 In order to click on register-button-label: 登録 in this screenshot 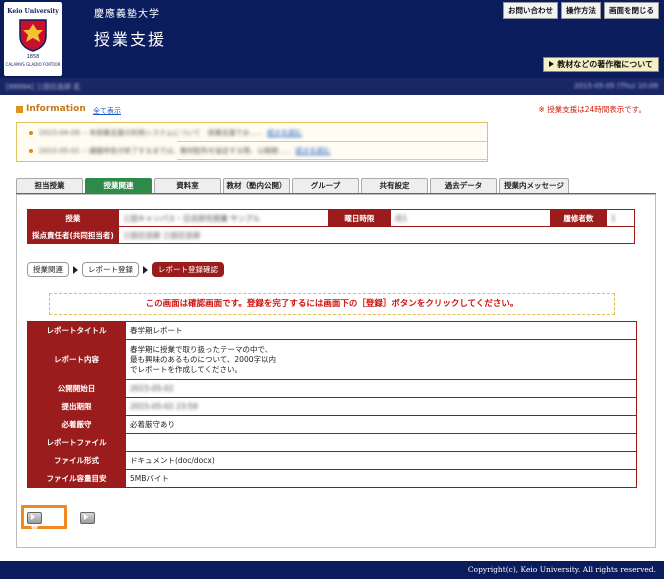, I will do `click(34, 533)`.